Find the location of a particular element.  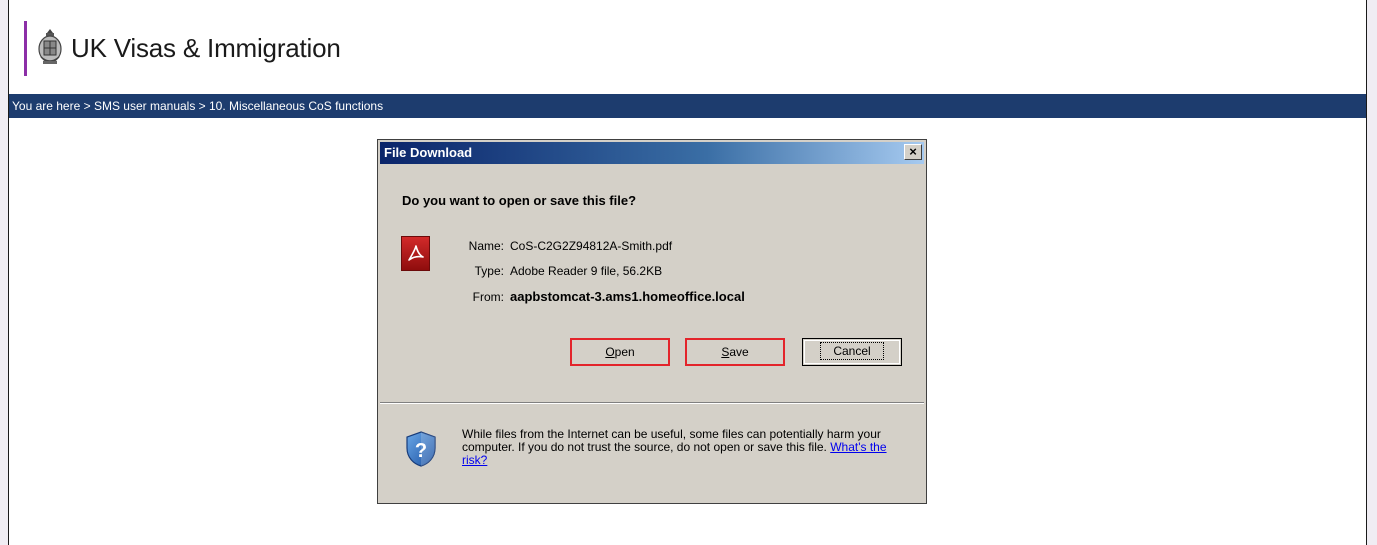

dialog-titlebar: File Download × is located at coordinates (652, 153).